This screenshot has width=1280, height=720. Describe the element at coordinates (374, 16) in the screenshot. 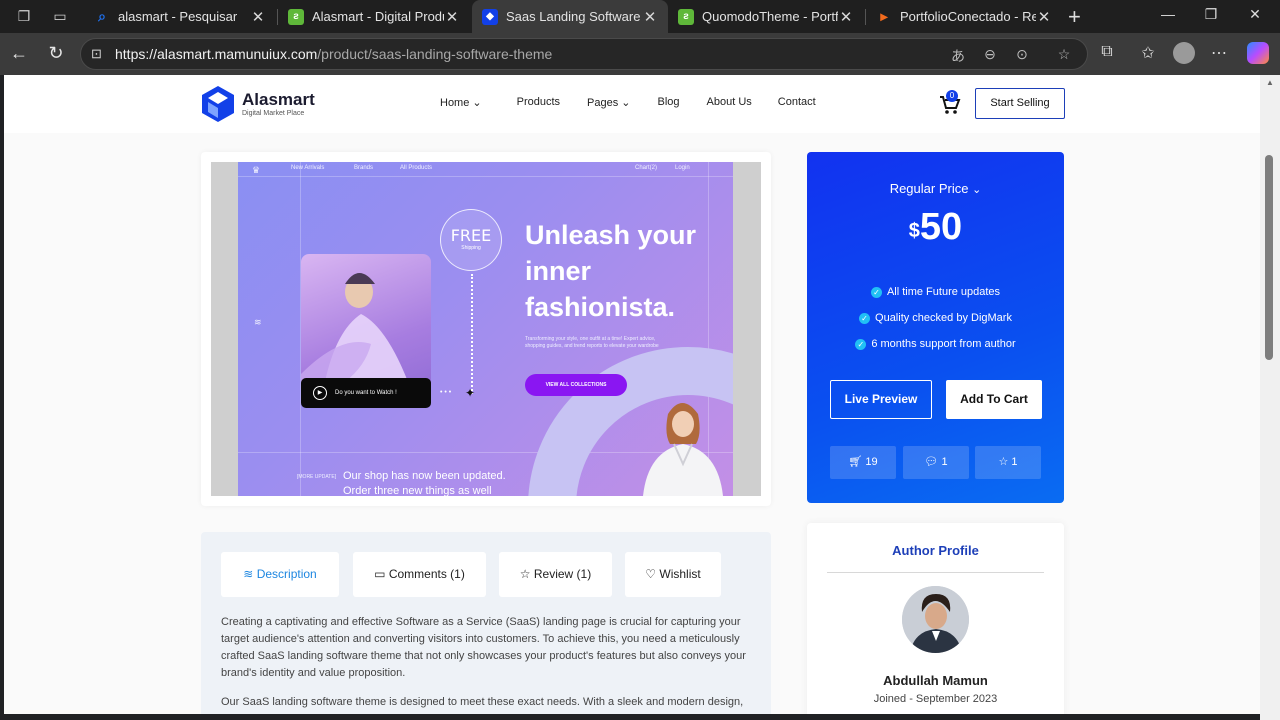

I see `browser-tab-2: ƨ Alasmart - Digital Produc ✕` at that location.